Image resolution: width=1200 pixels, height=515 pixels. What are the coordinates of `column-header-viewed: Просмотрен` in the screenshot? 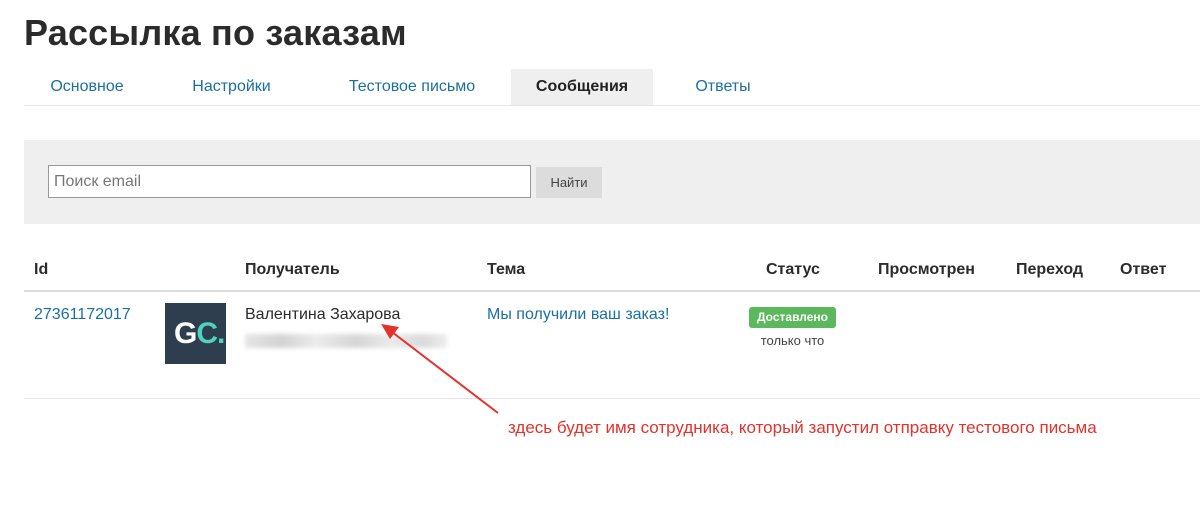 It's located at (926, 270).